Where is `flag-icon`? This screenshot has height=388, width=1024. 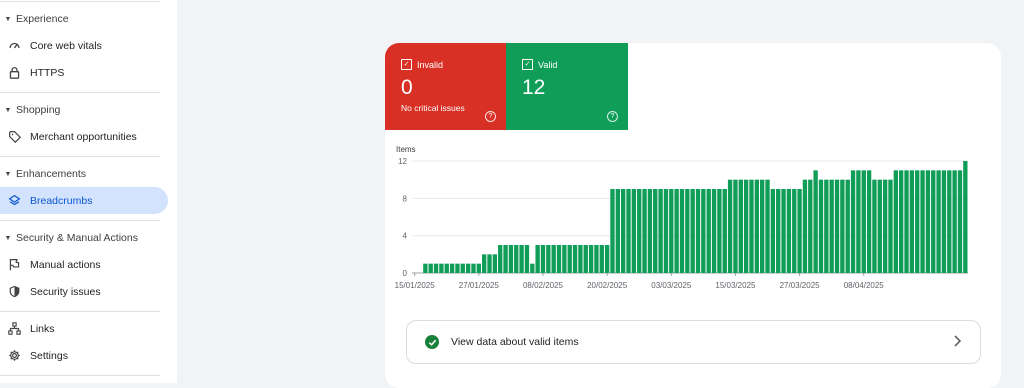 flag-icon is located at coordinates (14, 264).